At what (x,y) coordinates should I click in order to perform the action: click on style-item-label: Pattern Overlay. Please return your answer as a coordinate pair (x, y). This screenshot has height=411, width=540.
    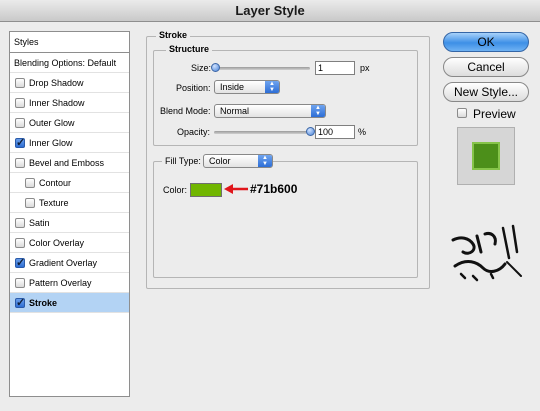
    Looking at the image, I should click on (60, 283).